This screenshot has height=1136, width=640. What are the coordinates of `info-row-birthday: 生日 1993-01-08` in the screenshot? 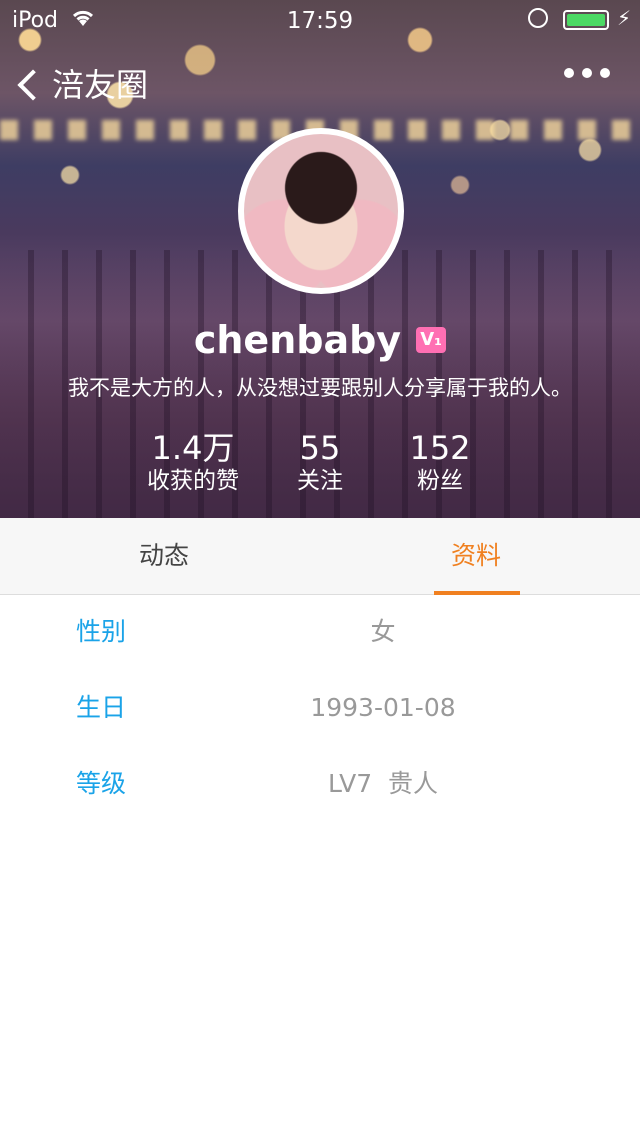 It's located at (320, 708).